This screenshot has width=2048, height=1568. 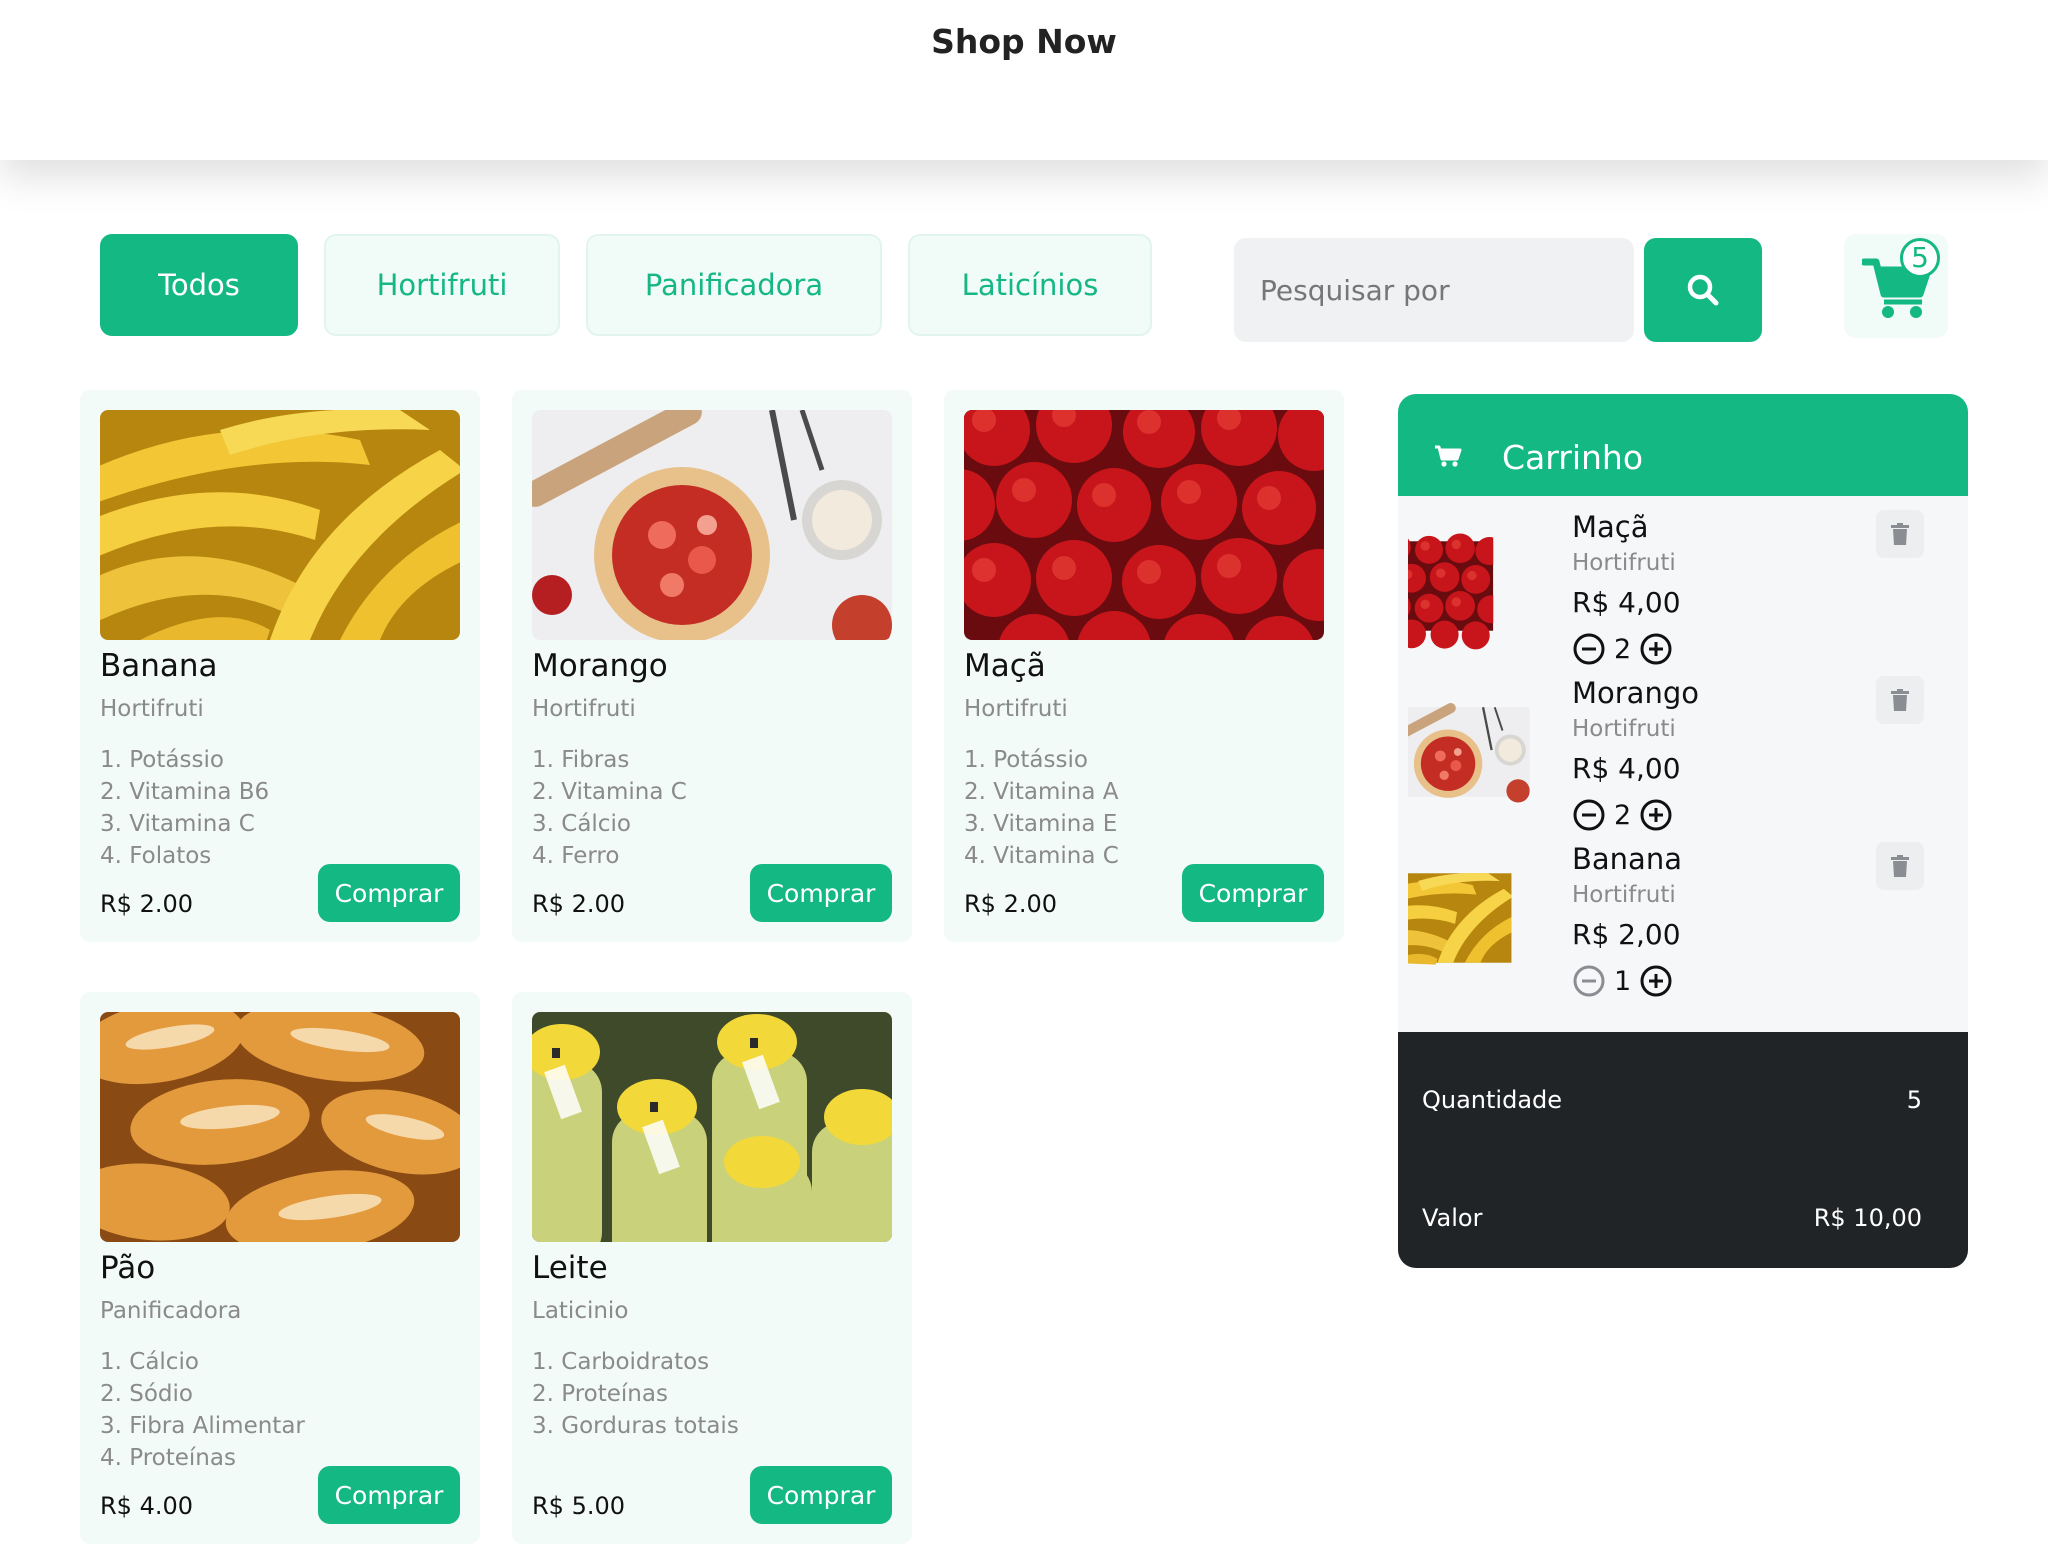 What do you see at coordinates (1030, 285) in the screenshot?
I see `filter-laticinios: Laticínios` at bounding box center [1030, 285].